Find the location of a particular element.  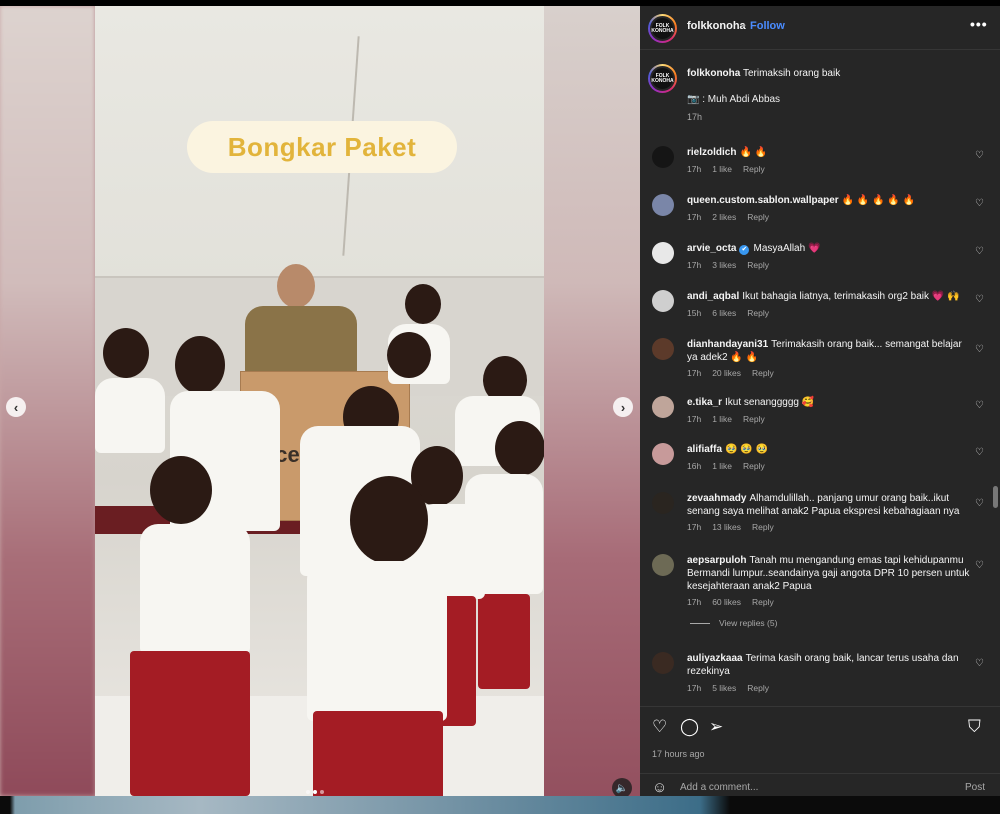

post-comment-button: Post is located at coordinates (975, 787).